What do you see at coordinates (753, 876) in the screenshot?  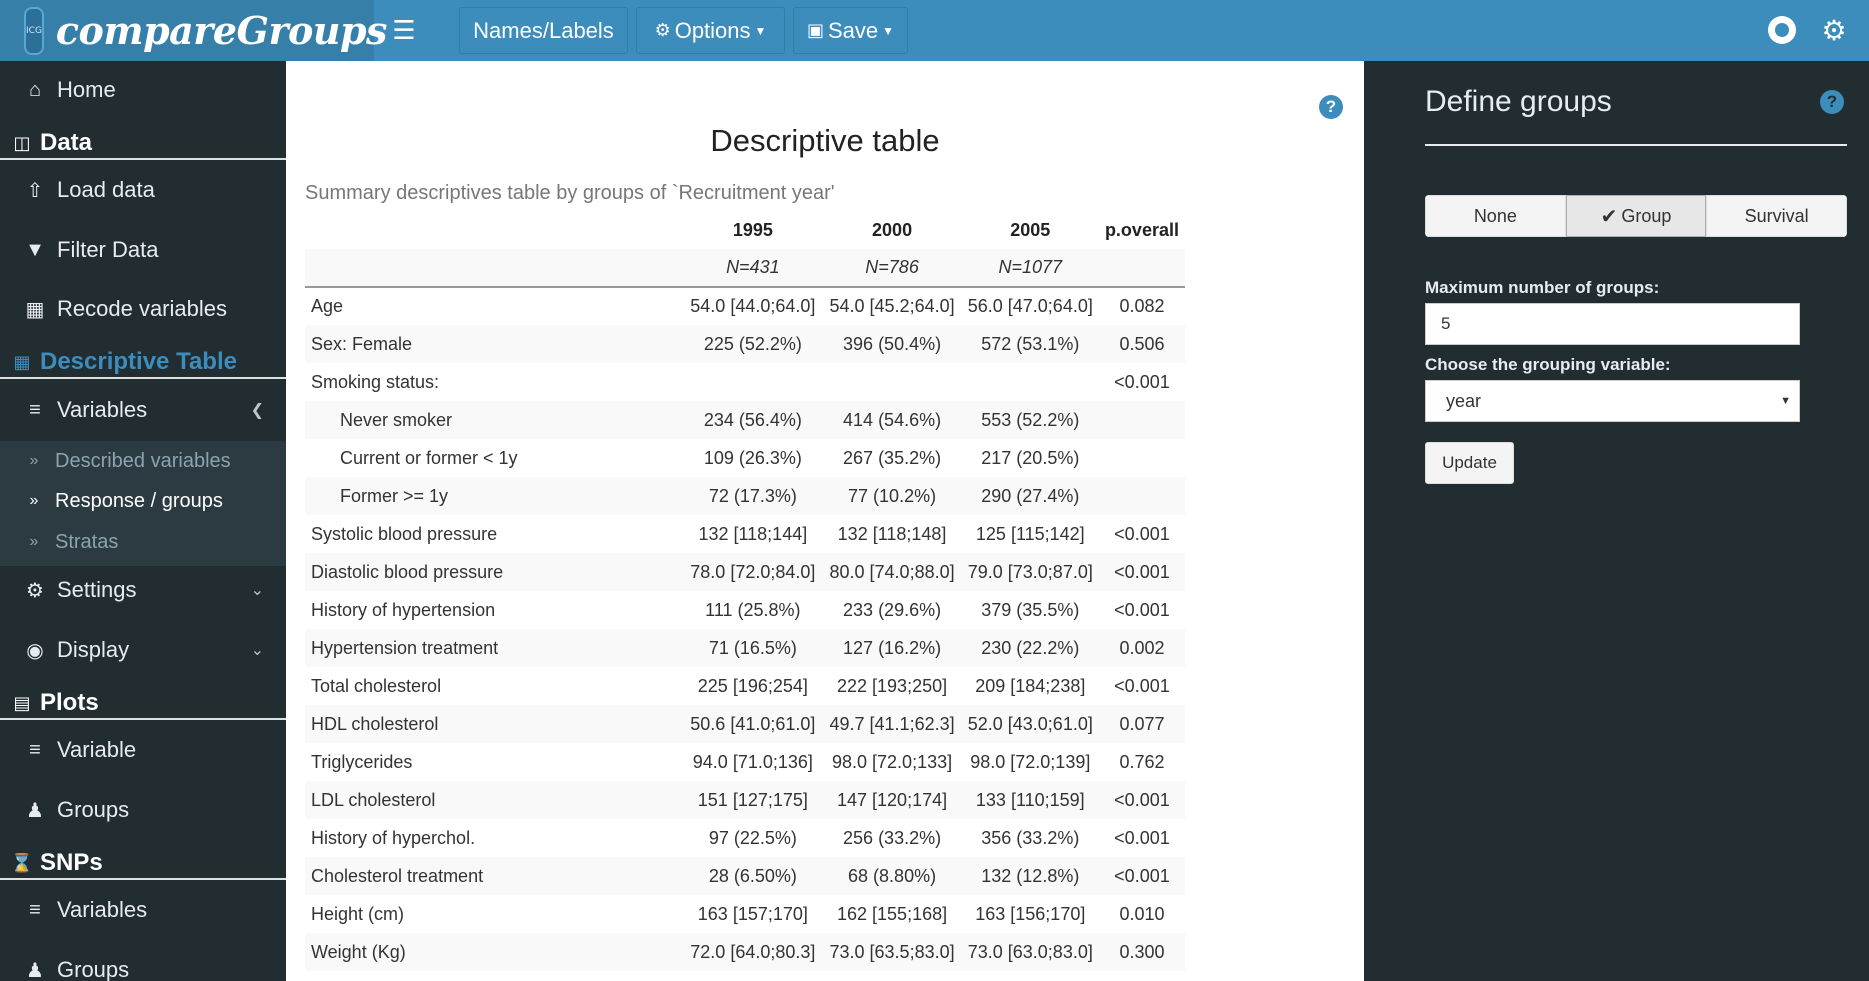 I see `cell-1995: 28 (6.50%)` at bounding box center [753, 876].